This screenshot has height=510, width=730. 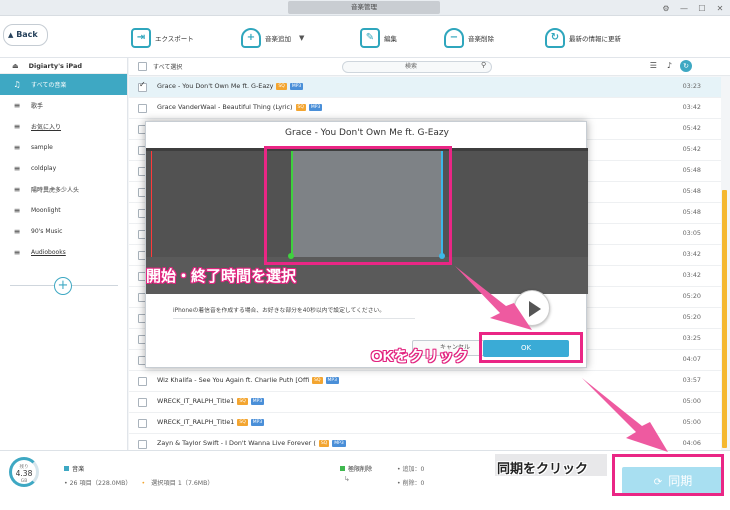 I want to click on close-icon: ✕, so click(x=720, y=8).